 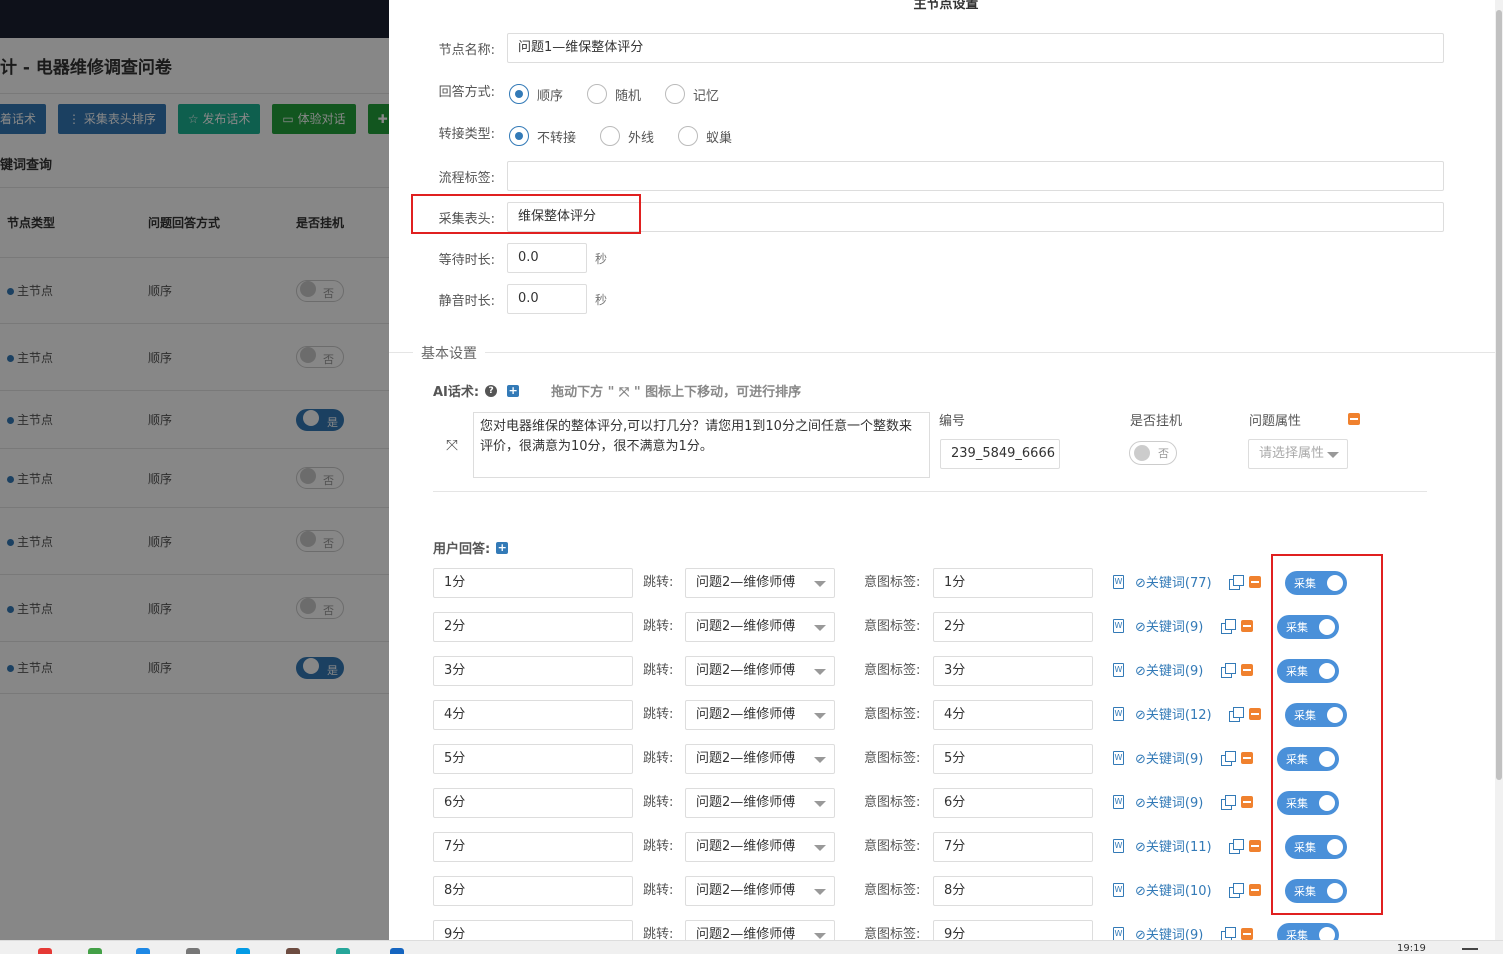 I want to click on wait-time-input: 0.0, so click(x=547, y=258).